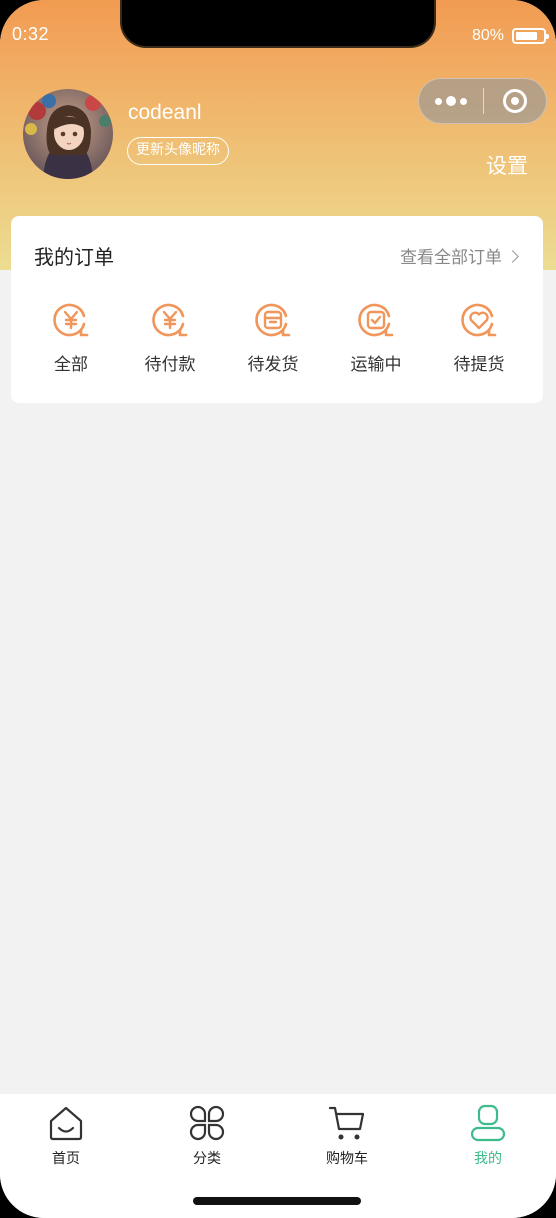 This screenshot has height=1218, width=556. I want to click on box-icon, so click(273, 320).